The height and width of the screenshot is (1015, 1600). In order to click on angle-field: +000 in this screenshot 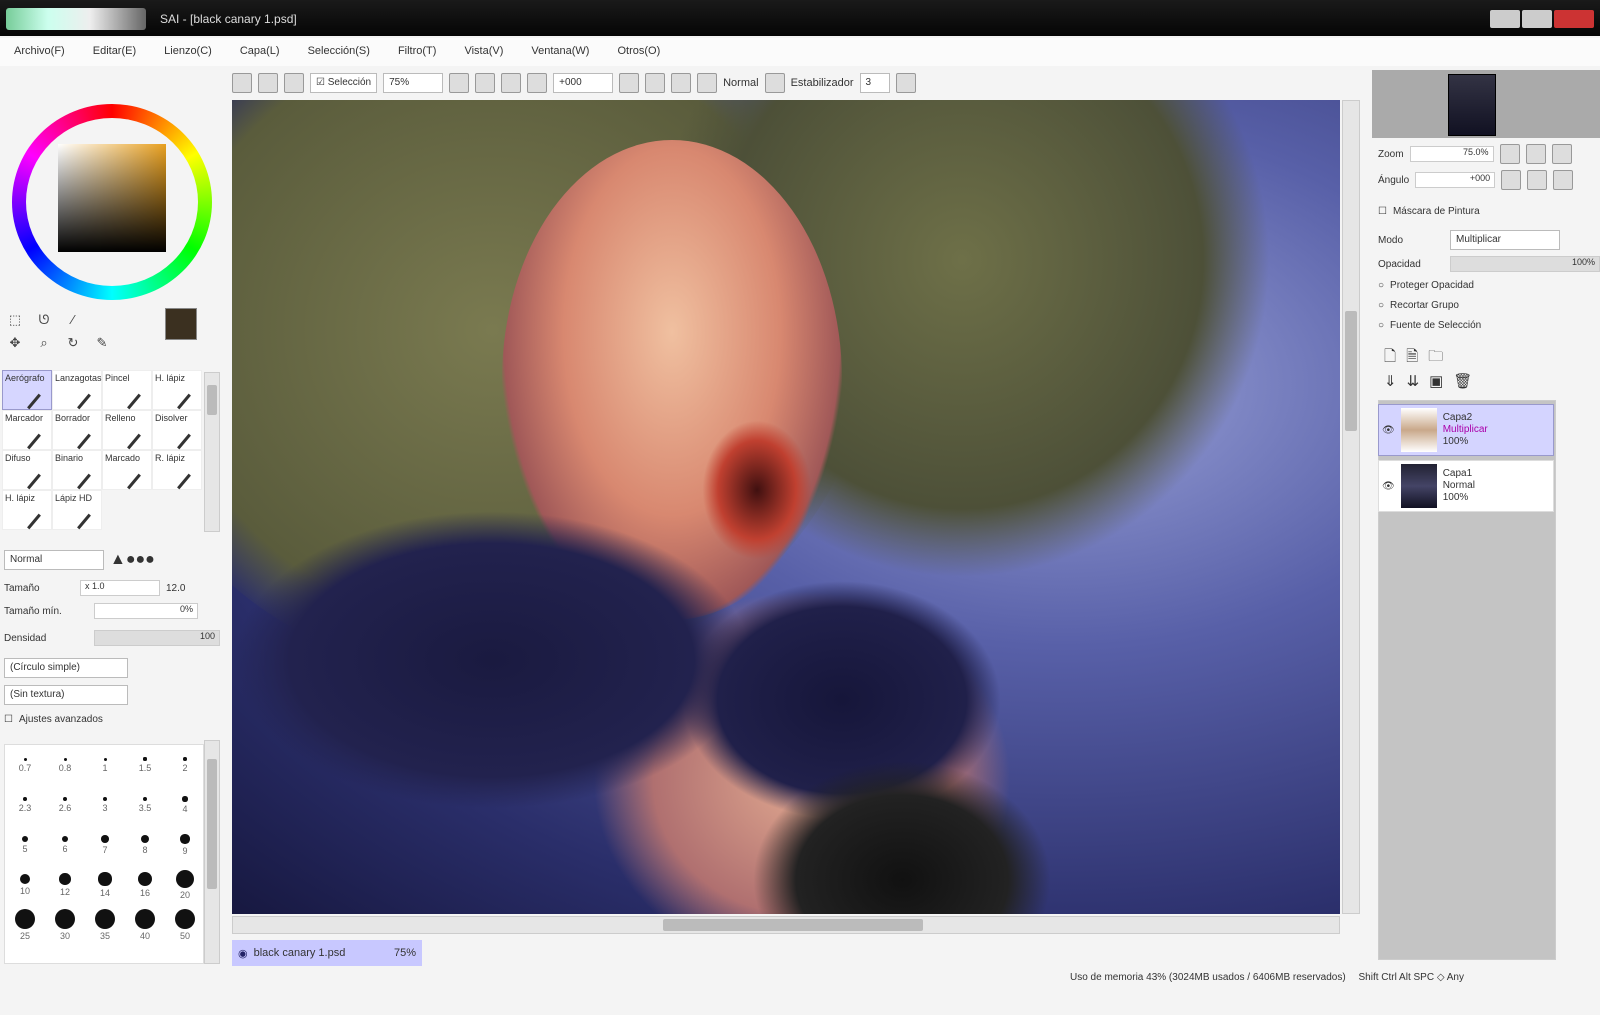, I will do `click(583, 83)`.